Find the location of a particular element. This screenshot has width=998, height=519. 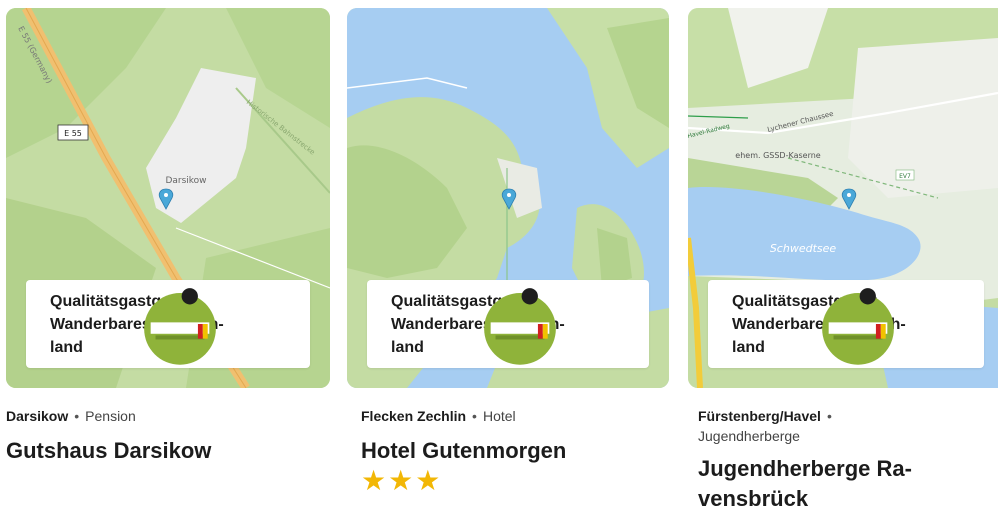

map-area-label: ehem. GSSD-Kaserne is located at coordinates (778, 155).